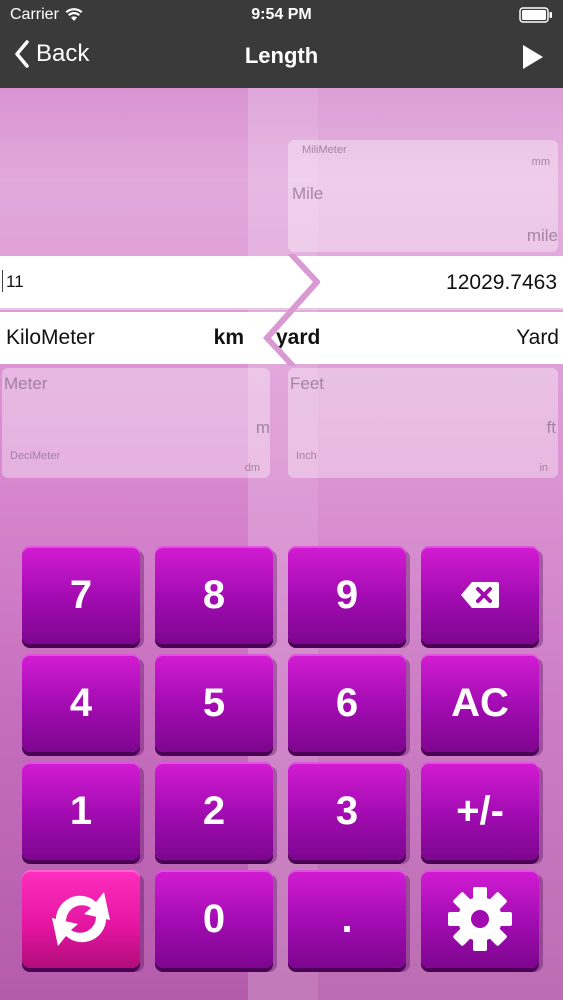 The height and width of the screenshot is (1000, 563). What do you see at coordinates (214, 811) in the screenshot?
I see `key-2: 2` at bounding box center [214, 811].